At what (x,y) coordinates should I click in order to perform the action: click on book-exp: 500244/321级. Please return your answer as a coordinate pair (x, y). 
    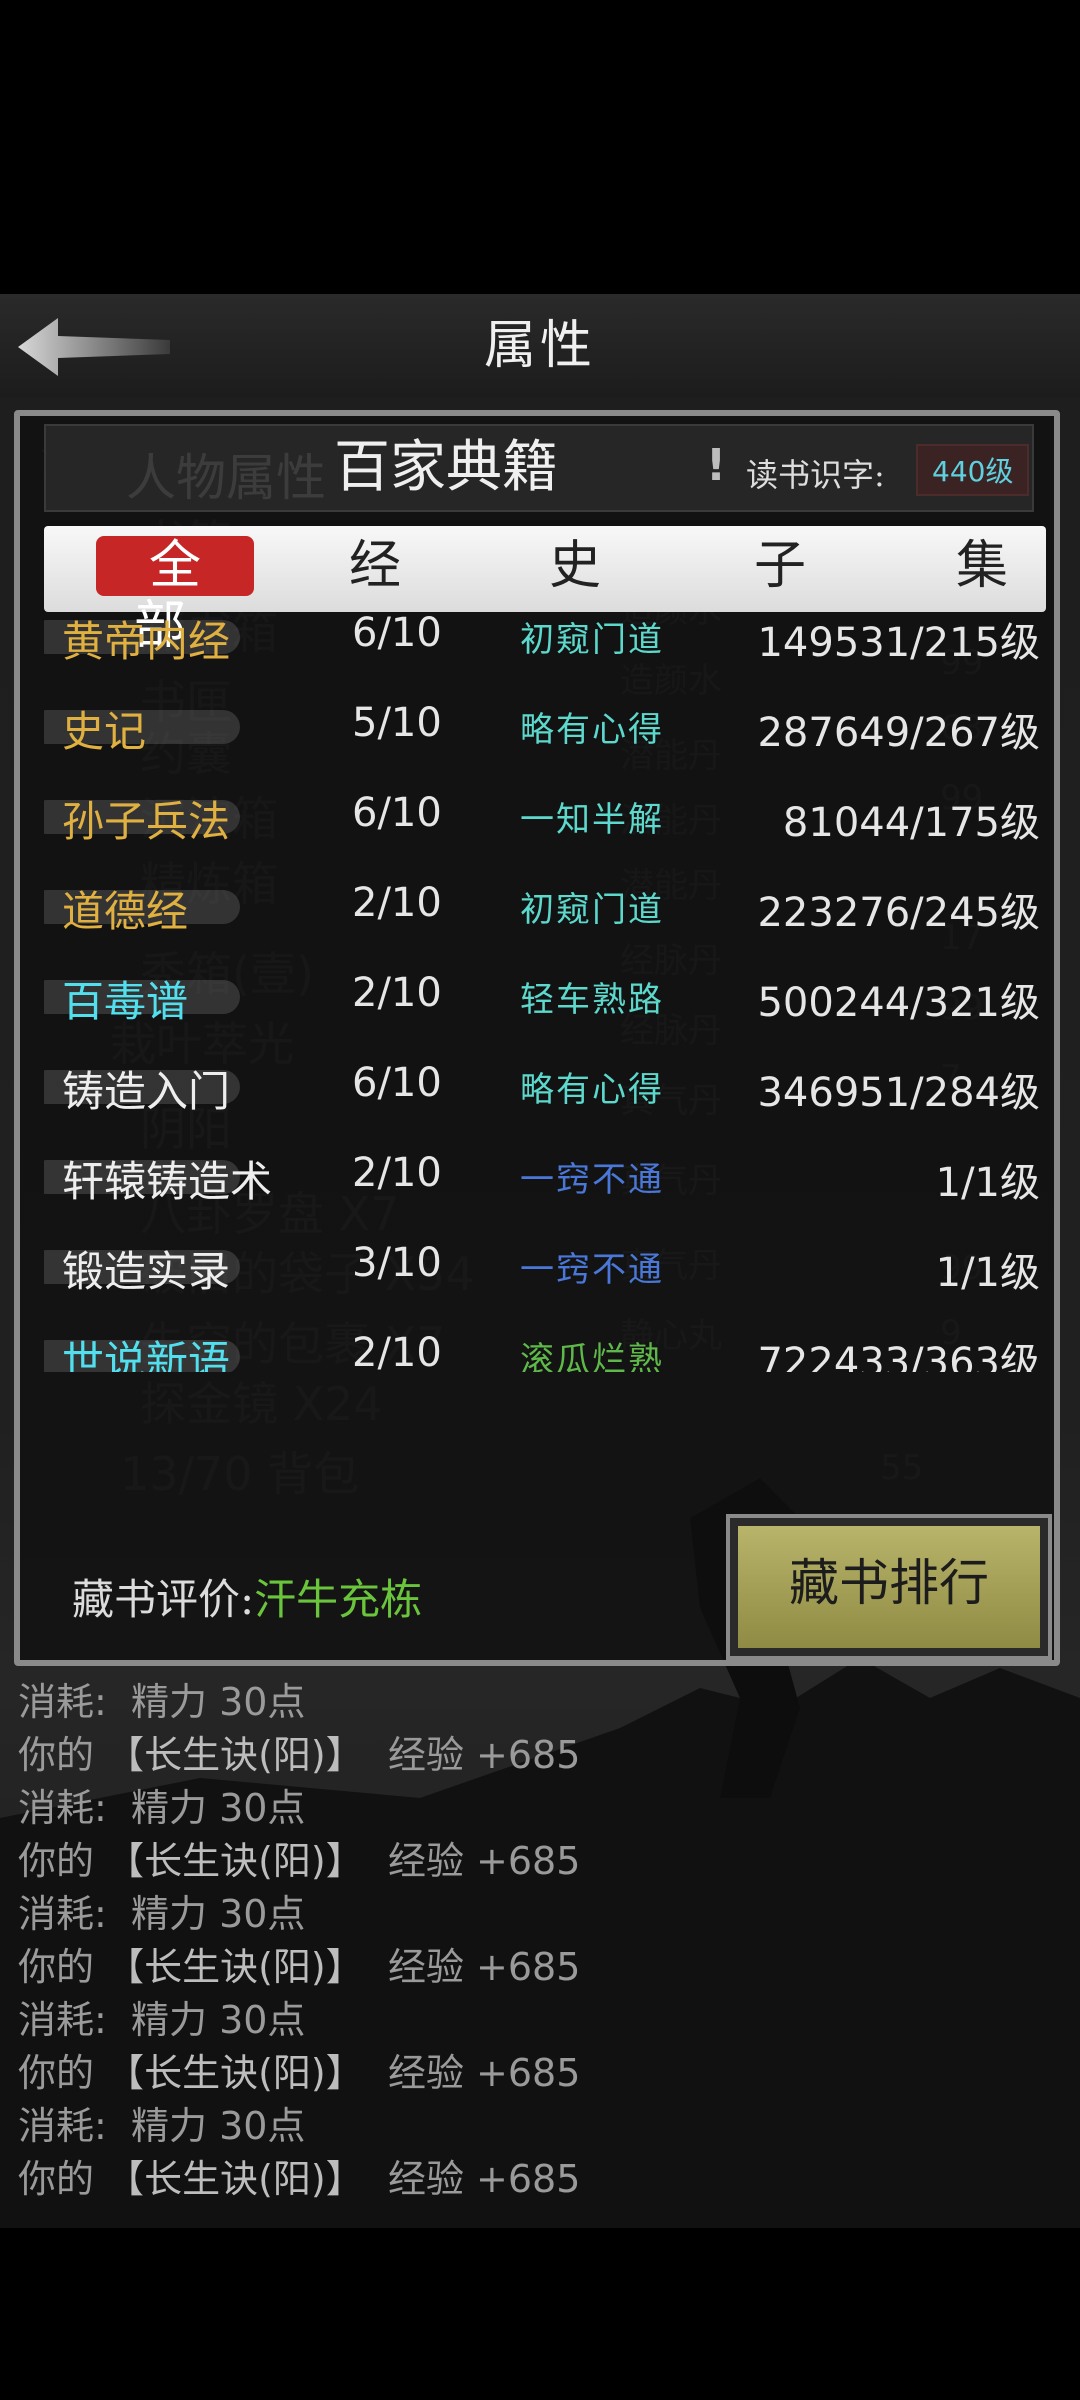
    Looking at the image, I should click on (898, 1003).